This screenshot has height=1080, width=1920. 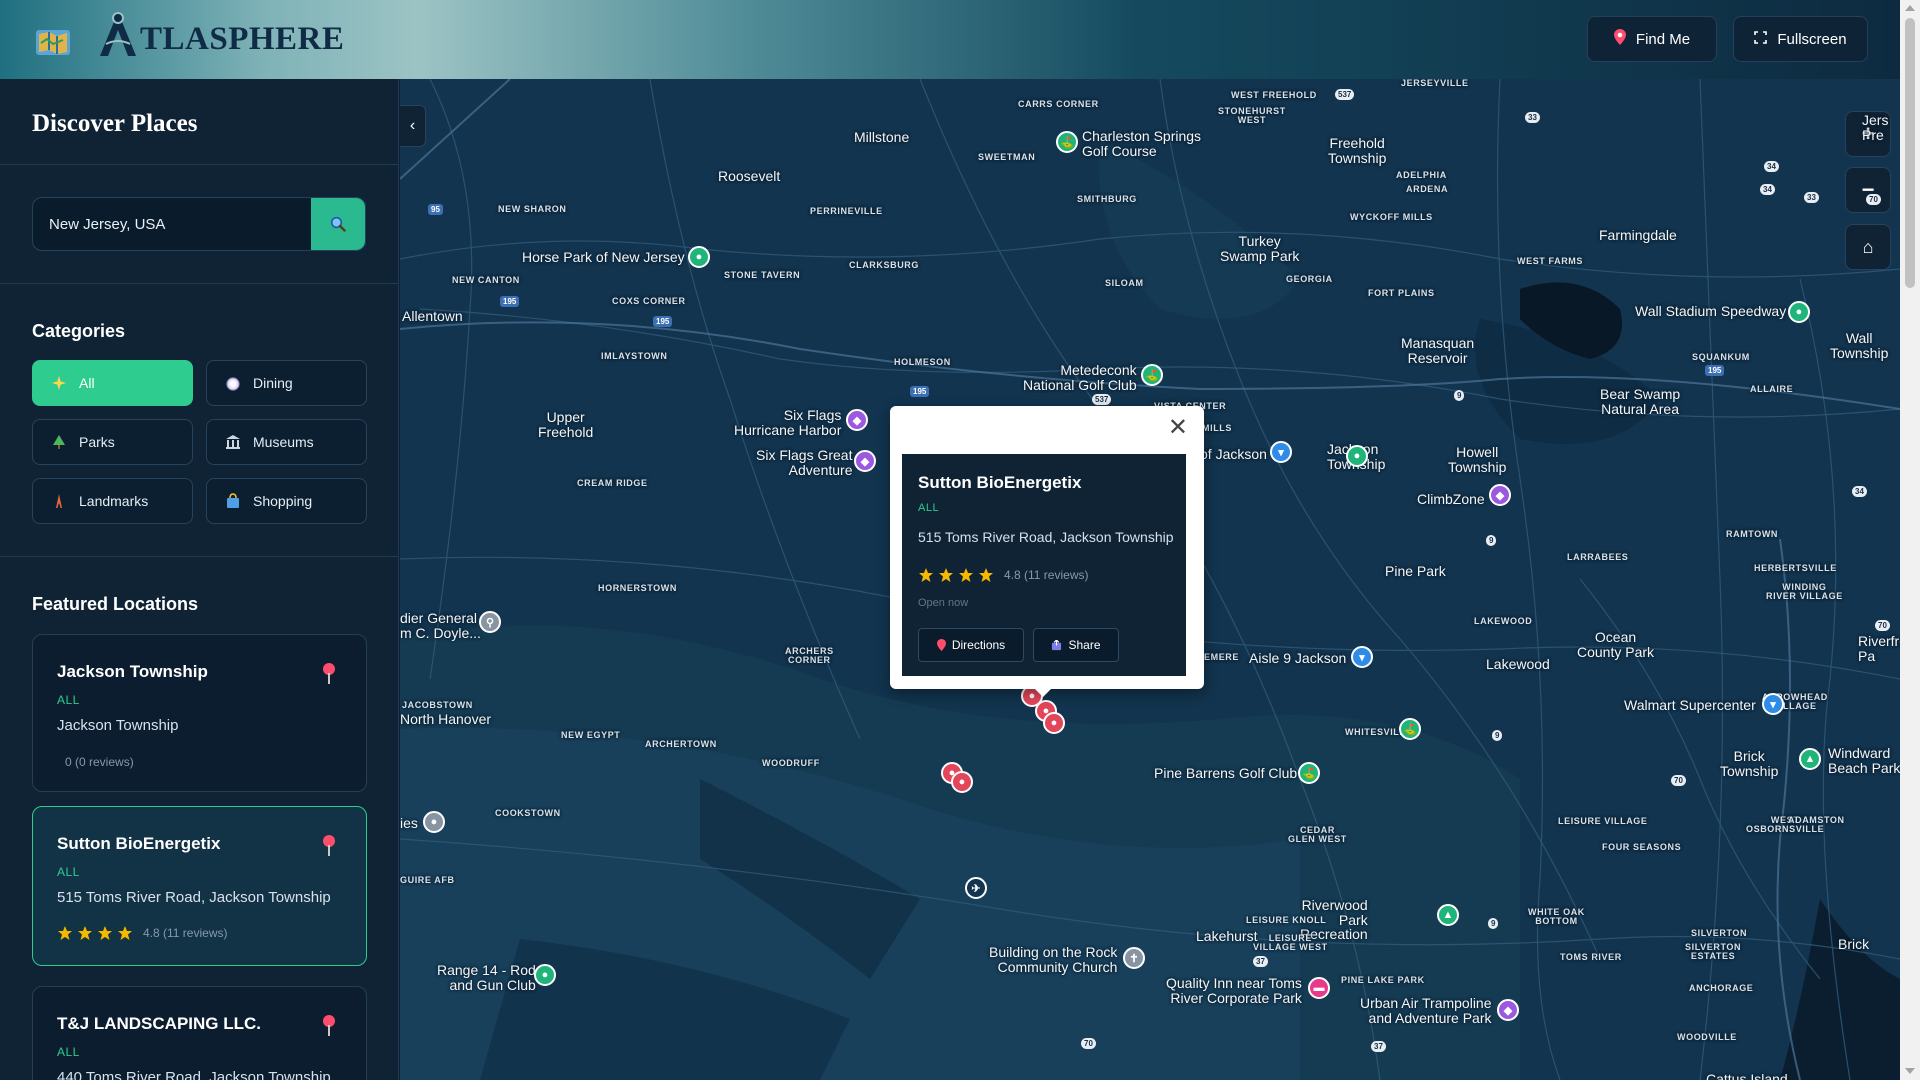 I want to click on map-label: Freehold Township, so click(x=1357, y=150).